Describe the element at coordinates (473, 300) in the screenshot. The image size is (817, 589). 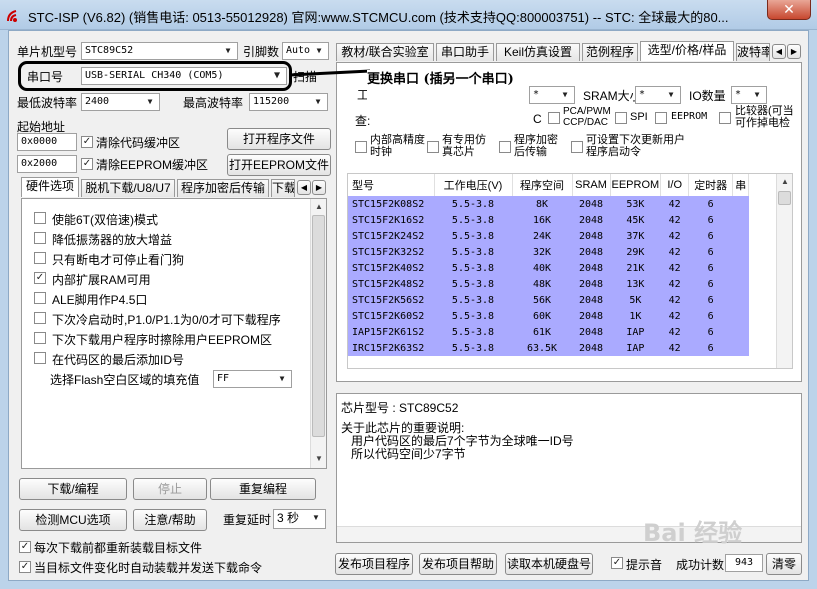
I see `table-cell: 5.5-3.8` at that location.